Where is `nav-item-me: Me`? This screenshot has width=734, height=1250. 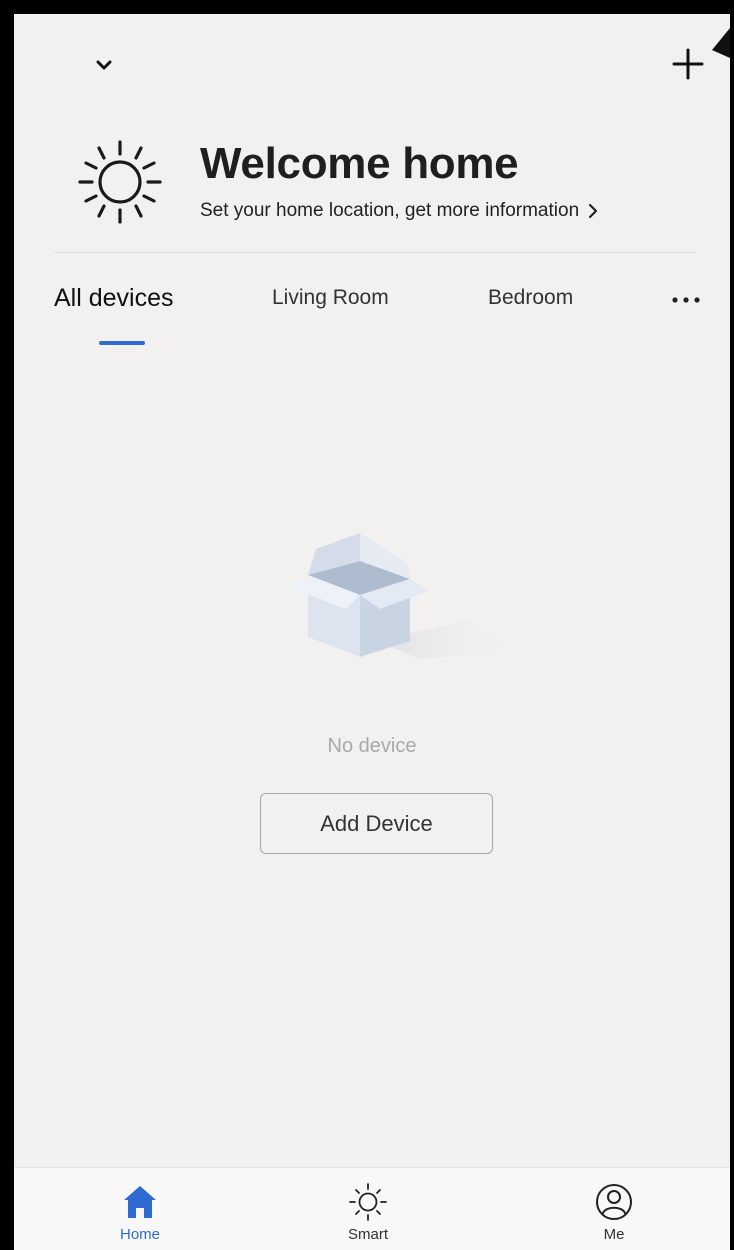
nav-item-me: Me is located at coordinates (614, 1209).